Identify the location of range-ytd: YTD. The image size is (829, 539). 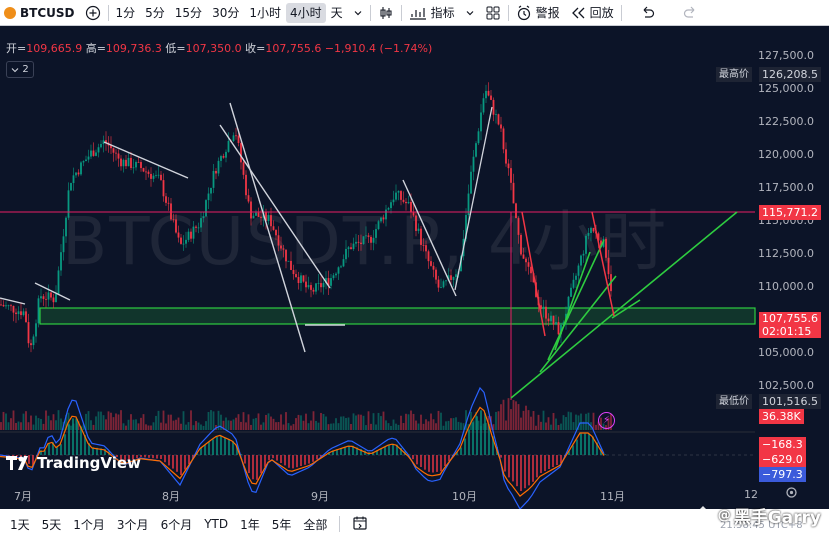
(216, 524).